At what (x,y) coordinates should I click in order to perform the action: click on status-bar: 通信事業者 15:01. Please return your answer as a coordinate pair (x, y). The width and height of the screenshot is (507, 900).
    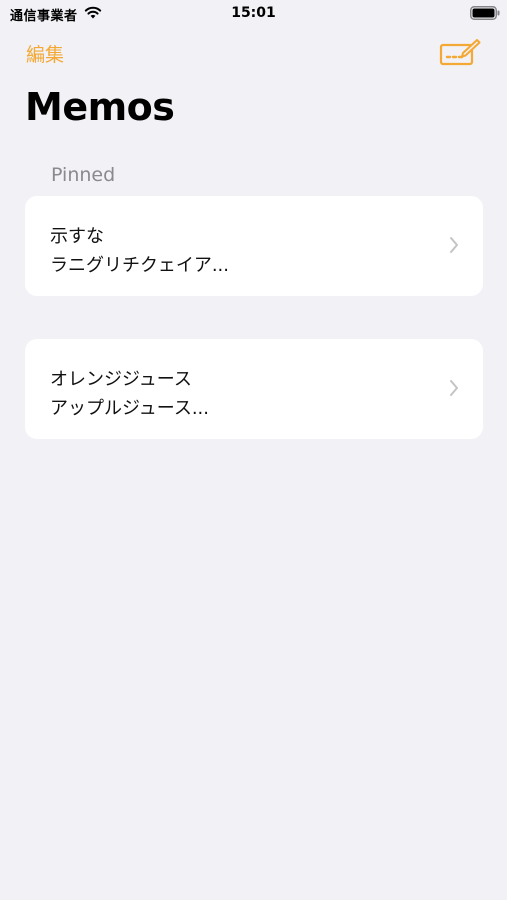
    Looking at the image, I should click on (253, 14).